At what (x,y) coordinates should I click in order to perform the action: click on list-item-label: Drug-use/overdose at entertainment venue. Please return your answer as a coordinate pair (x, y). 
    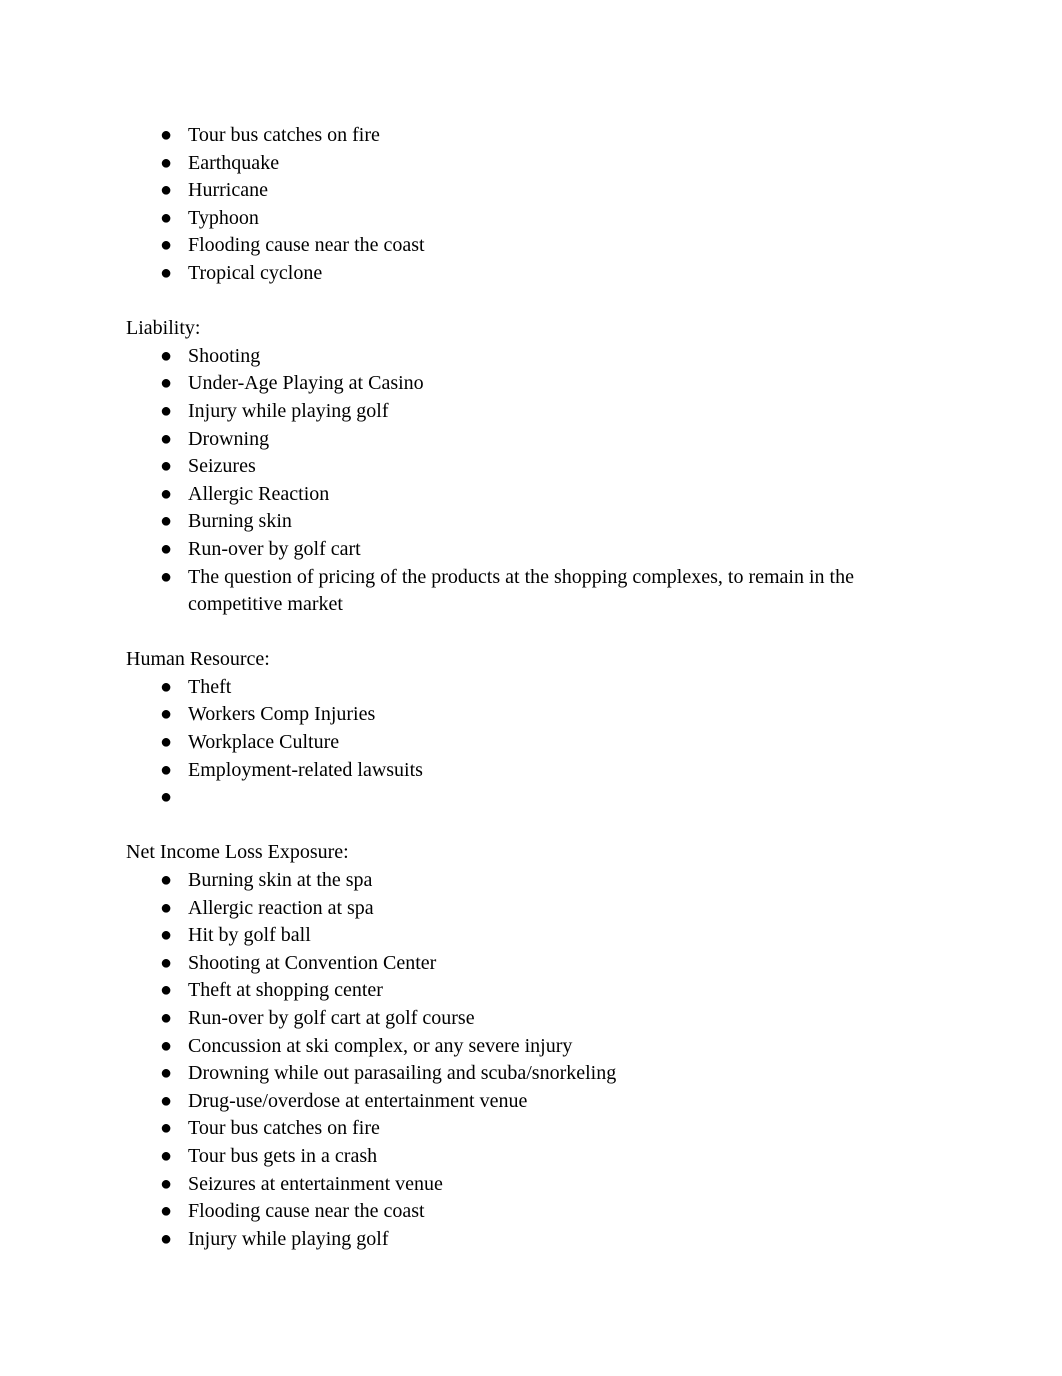
    Looking at the image, I should click on (358, 1100).